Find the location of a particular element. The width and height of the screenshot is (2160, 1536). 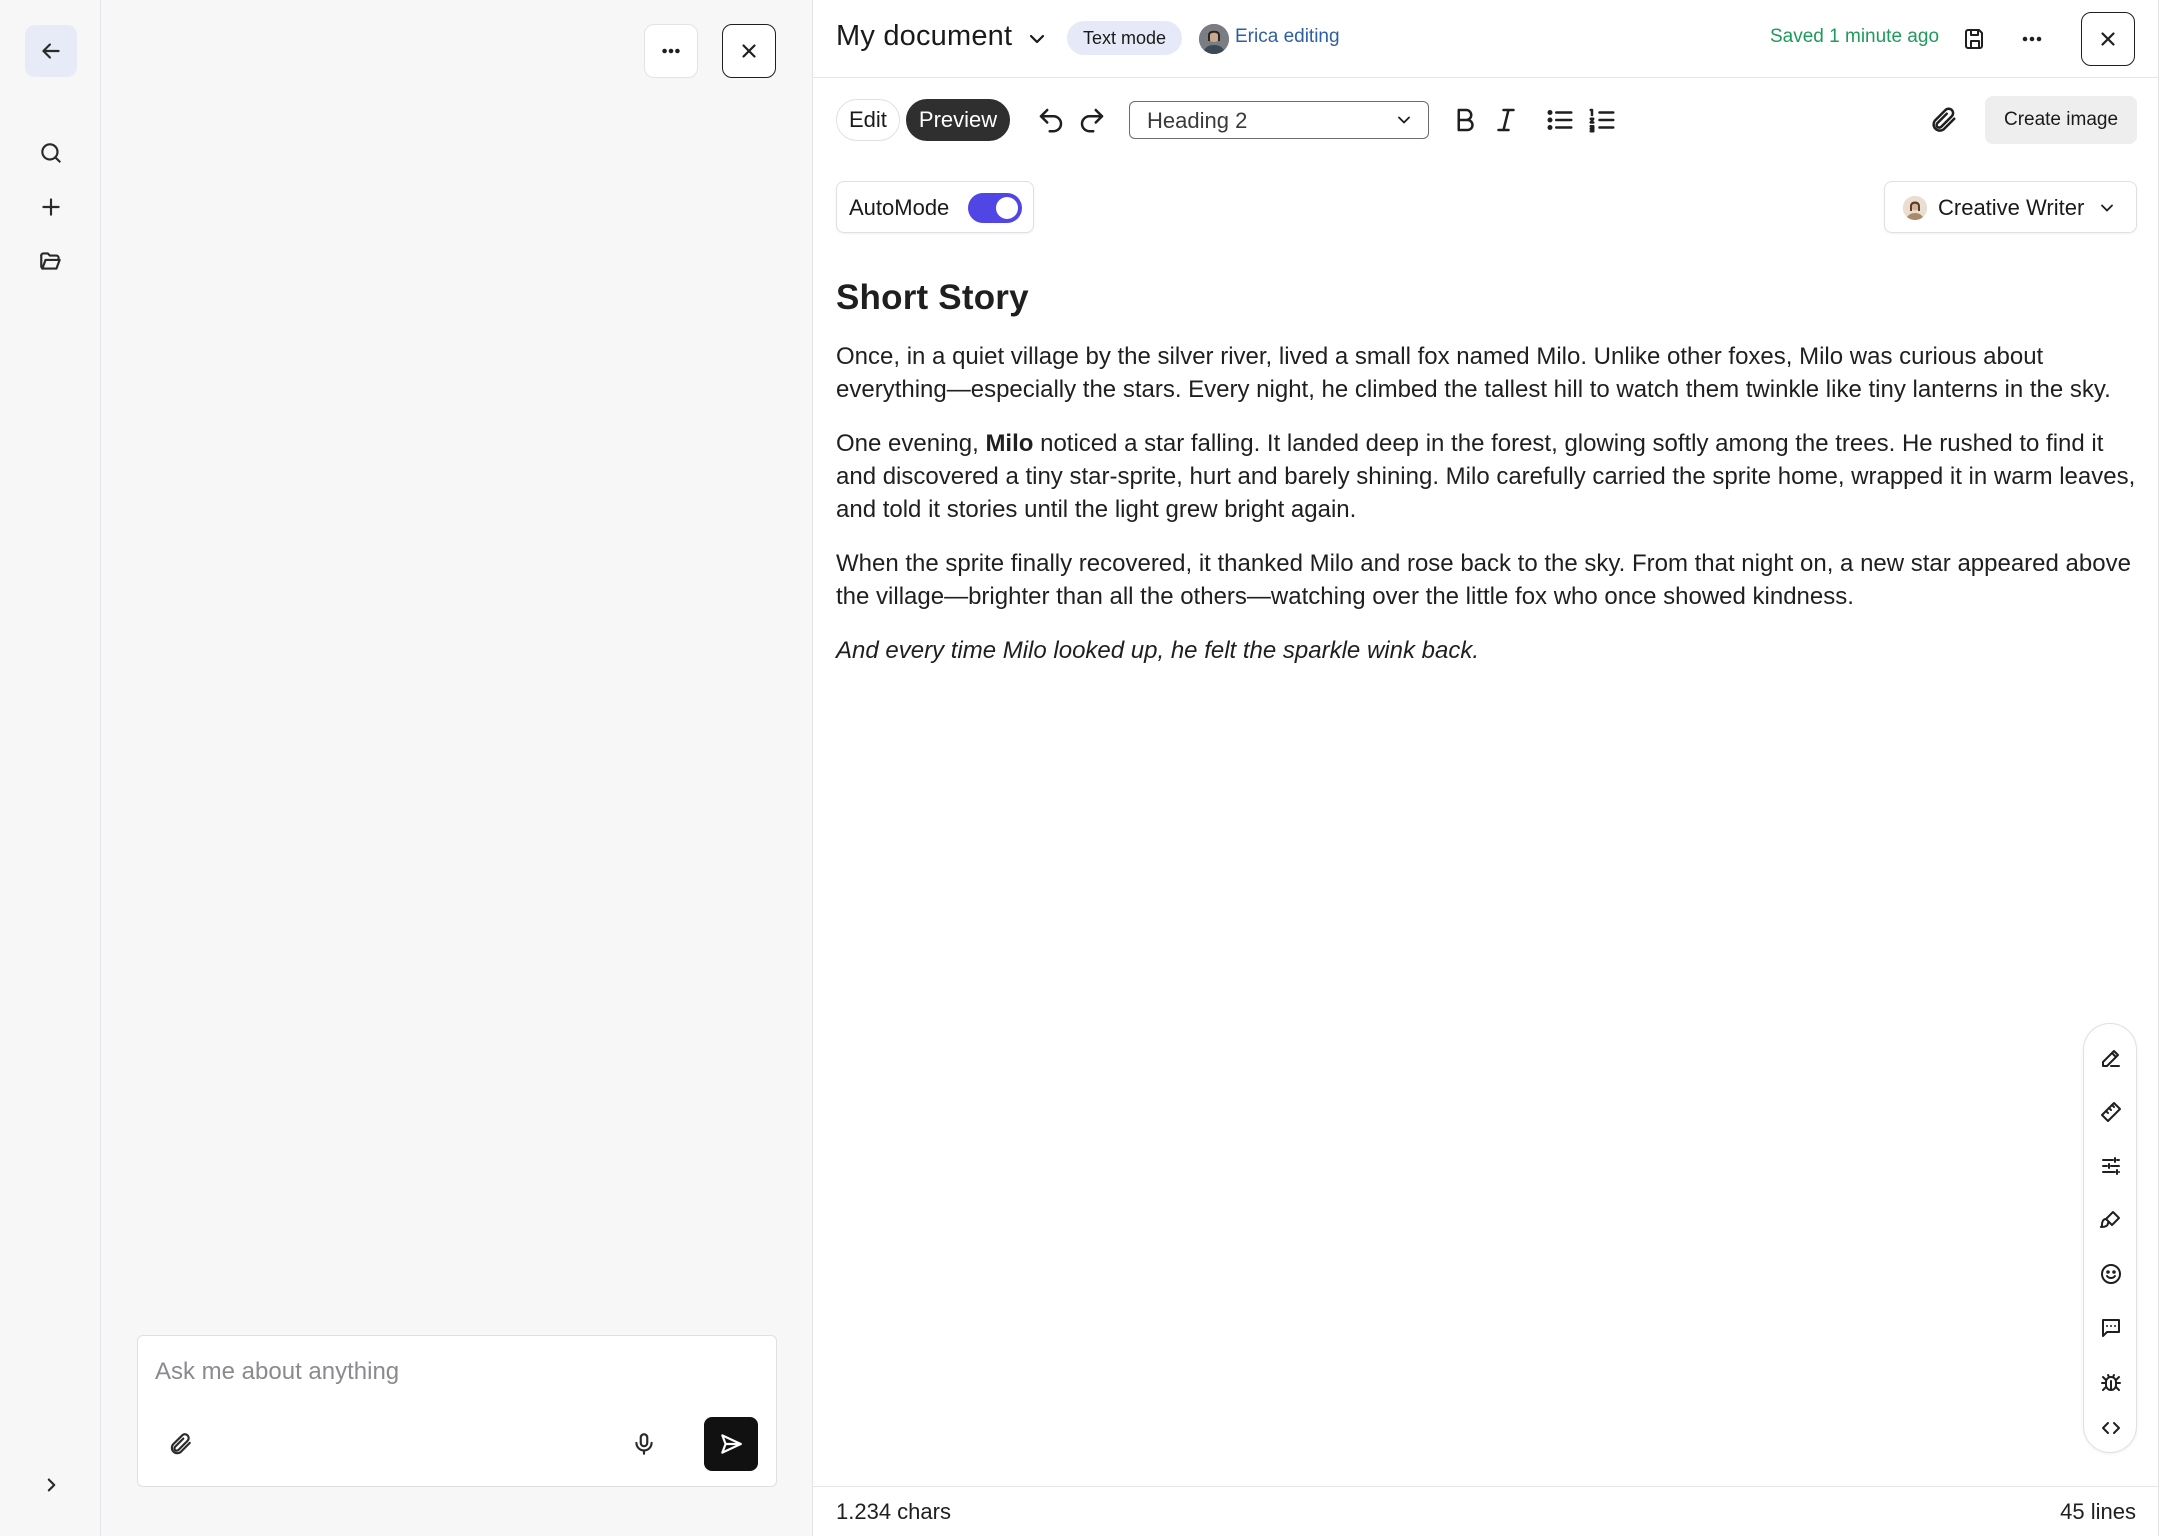

numbered-list-icon is located at coordinates (1602, 120).